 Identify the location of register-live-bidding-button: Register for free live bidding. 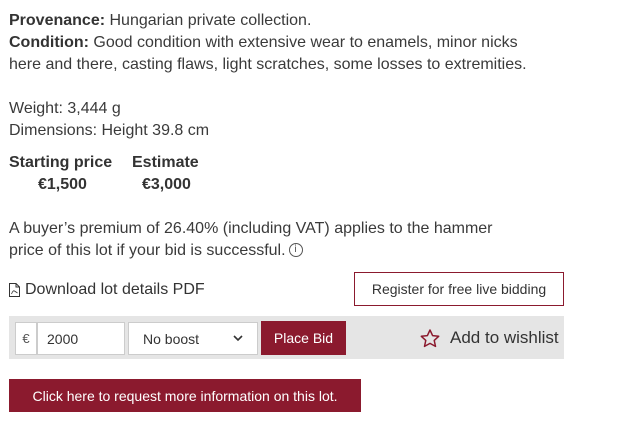
(459, 289).